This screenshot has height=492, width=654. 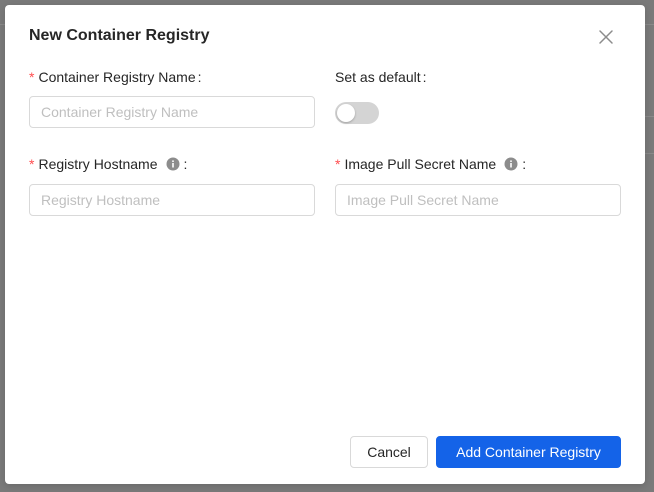 I want to click on registry-name-label: * Container Registry Name :, so click(x=115, y=77).